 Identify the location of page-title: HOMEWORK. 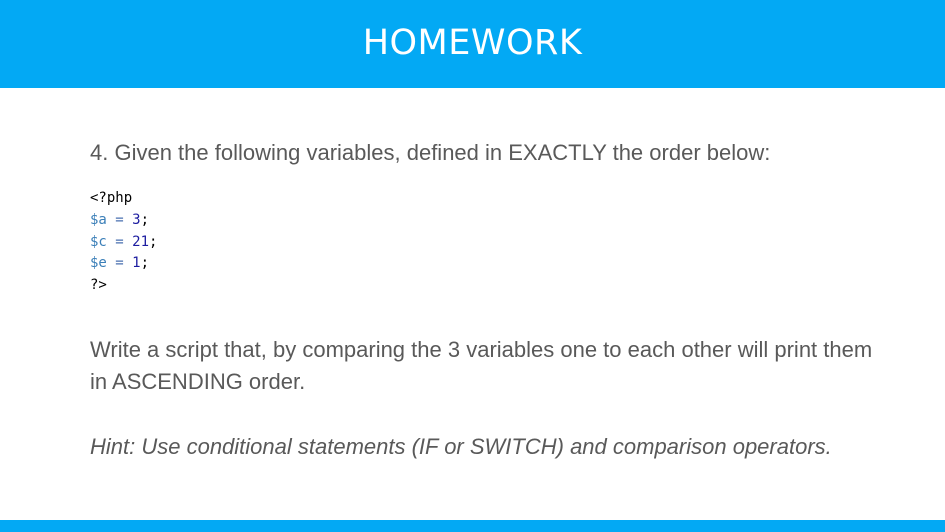
(472, 43).